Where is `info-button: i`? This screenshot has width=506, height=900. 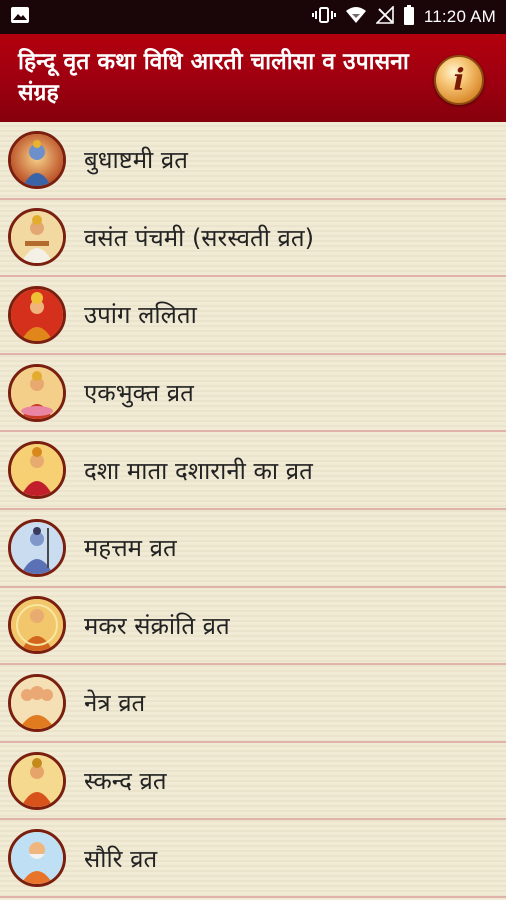
info-button: i is located at coordinates (459, 80).